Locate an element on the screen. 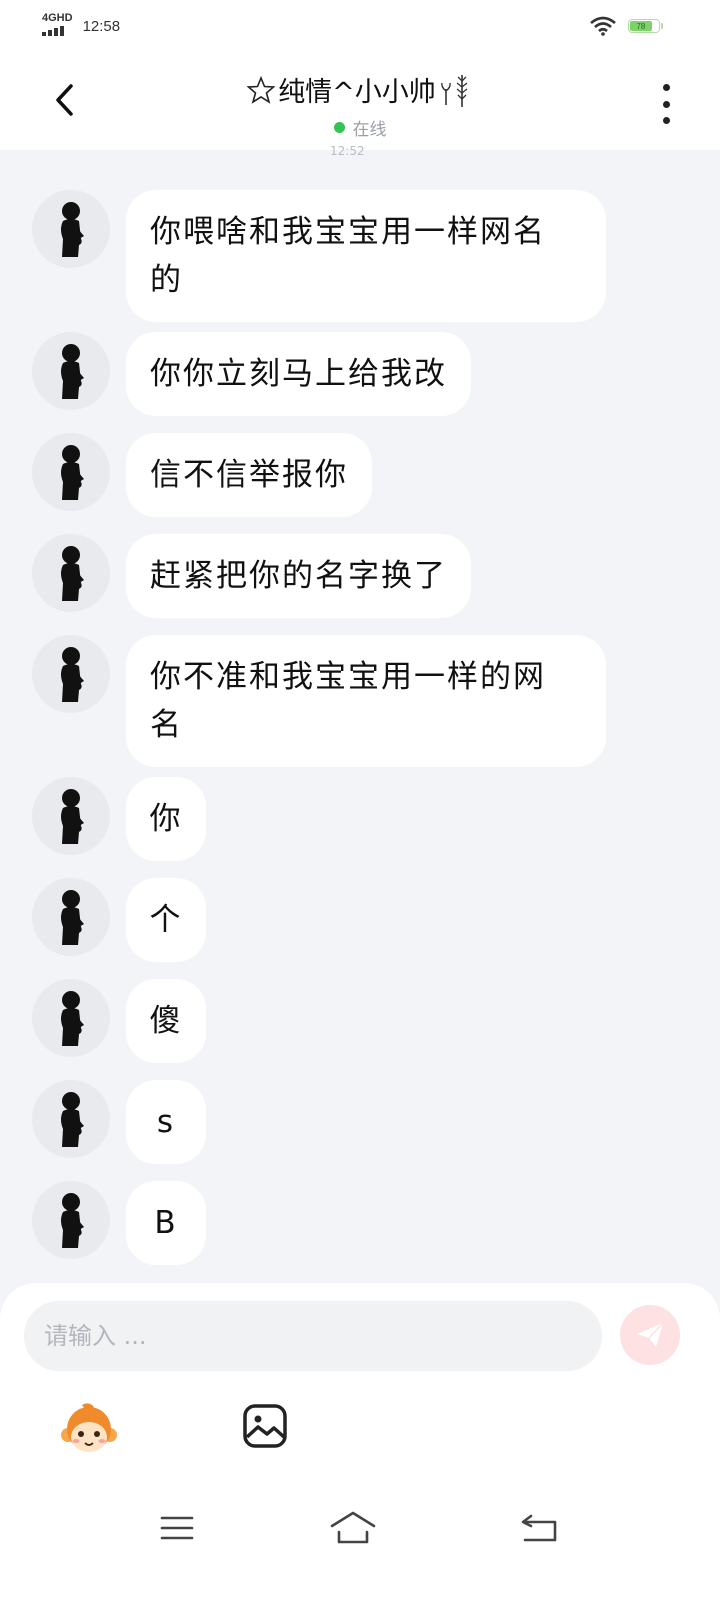 Image resolution: width=720 pixels, height=1600 pixels. message-bubble: 赶紧把你的名字换了 is located at coordinates (298, 576).